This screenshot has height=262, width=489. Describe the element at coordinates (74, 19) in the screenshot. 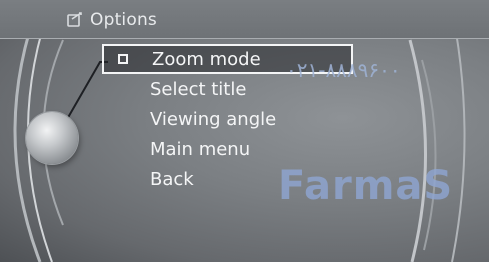

I see `options-icon` at that location.